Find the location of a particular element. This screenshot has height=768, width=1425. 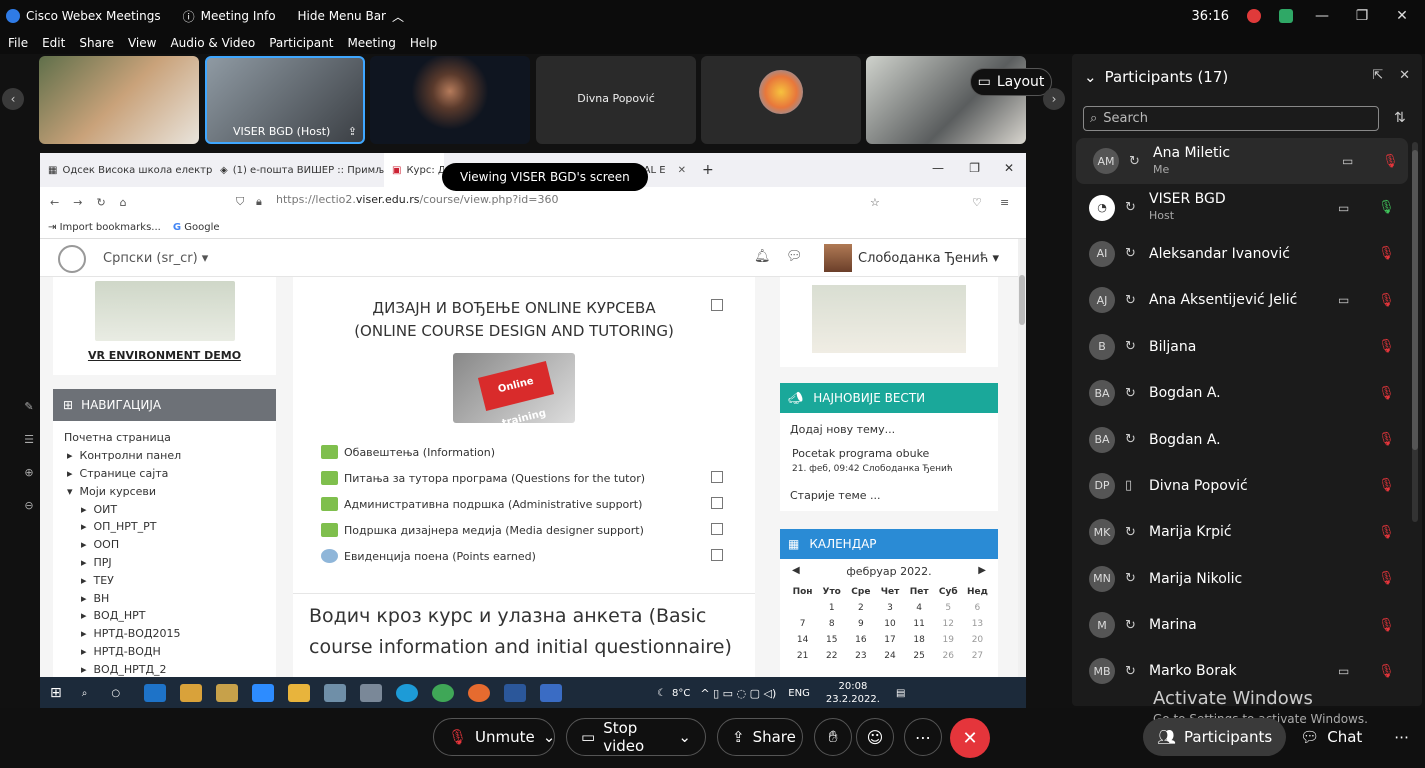

nav-course: ▸ ВН is located at coordinates (164, 598).